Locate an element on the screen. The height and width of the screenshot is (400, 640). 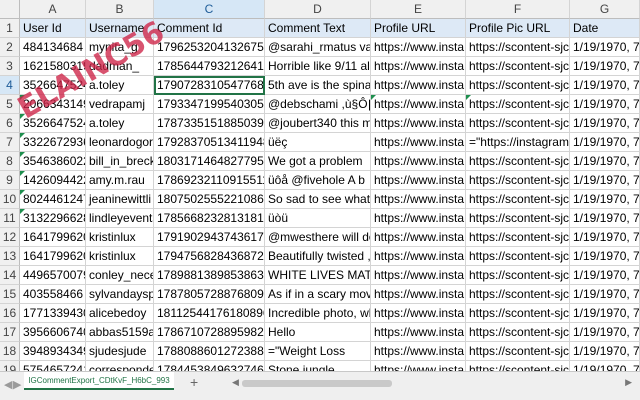
table-cell: 17919029437436172 is located at coordinates (209, 237).